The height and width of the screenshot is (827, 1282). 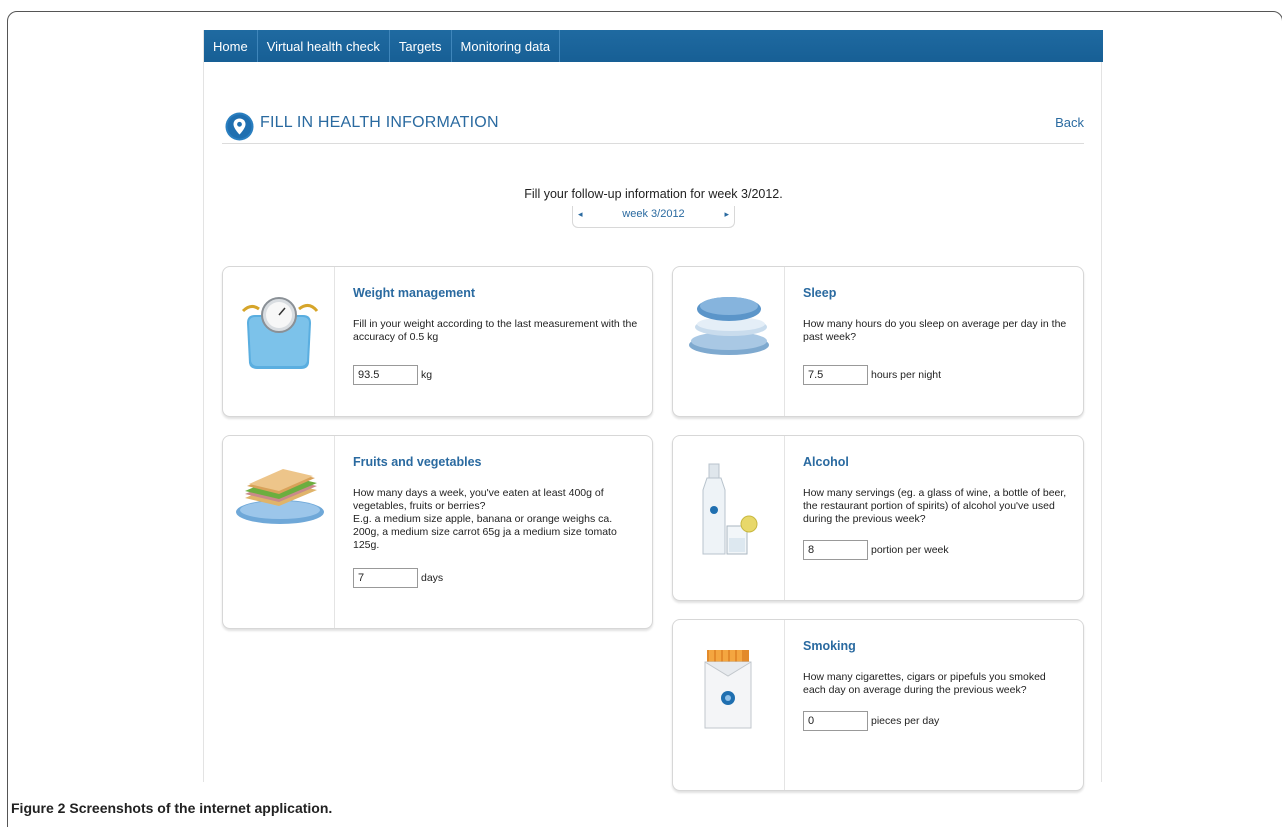 What do you see at coordinates (835, 721) in the screenshot?
I see `smoking-input` at bounding box center [835, 721].